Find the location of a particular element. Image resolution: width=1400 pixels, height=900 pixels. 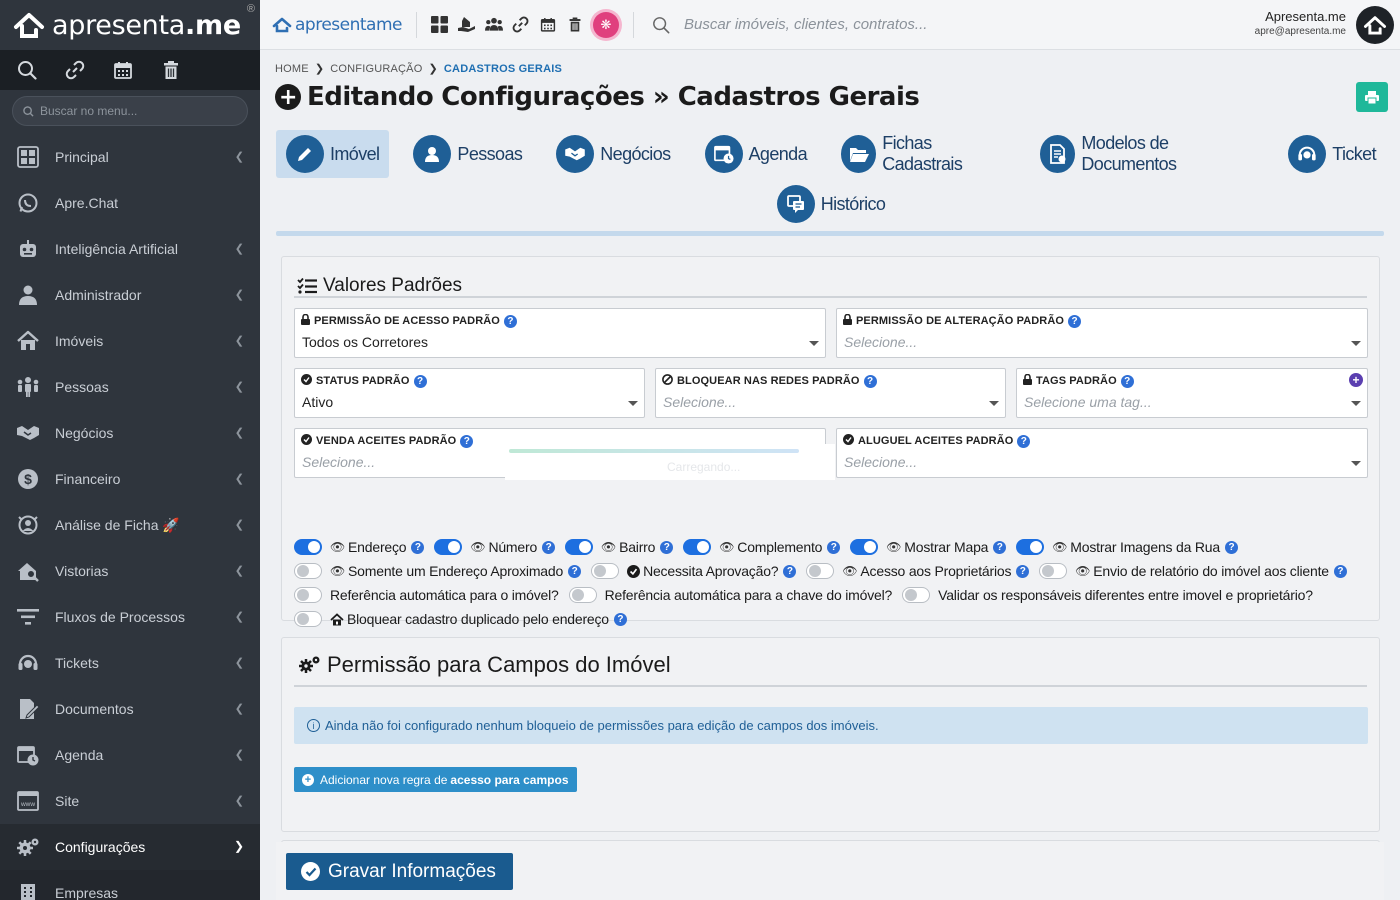

tab-negocios: Negócios is located at coordinates (613, 154).